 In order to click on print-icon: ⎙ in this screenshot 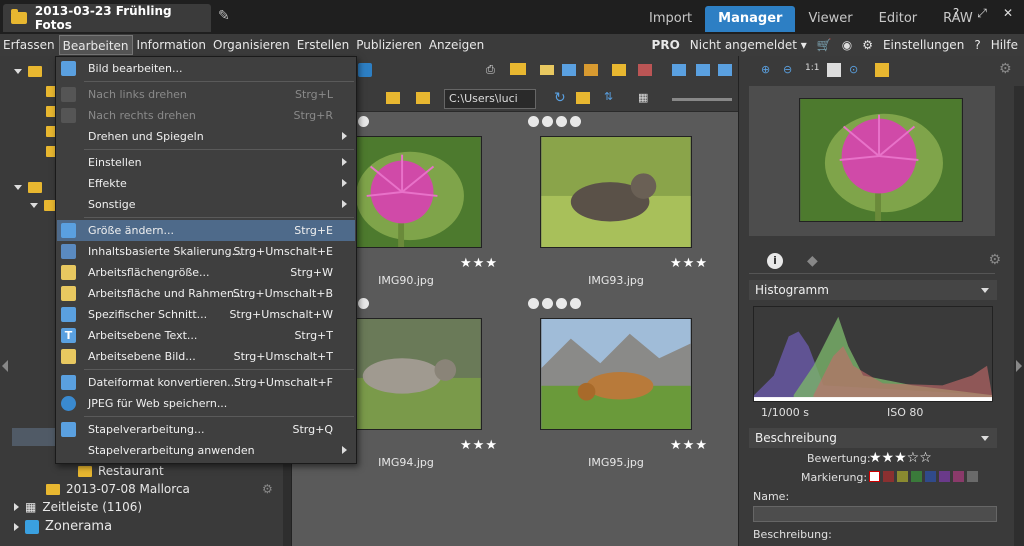, I will do `click(490, 70)`.